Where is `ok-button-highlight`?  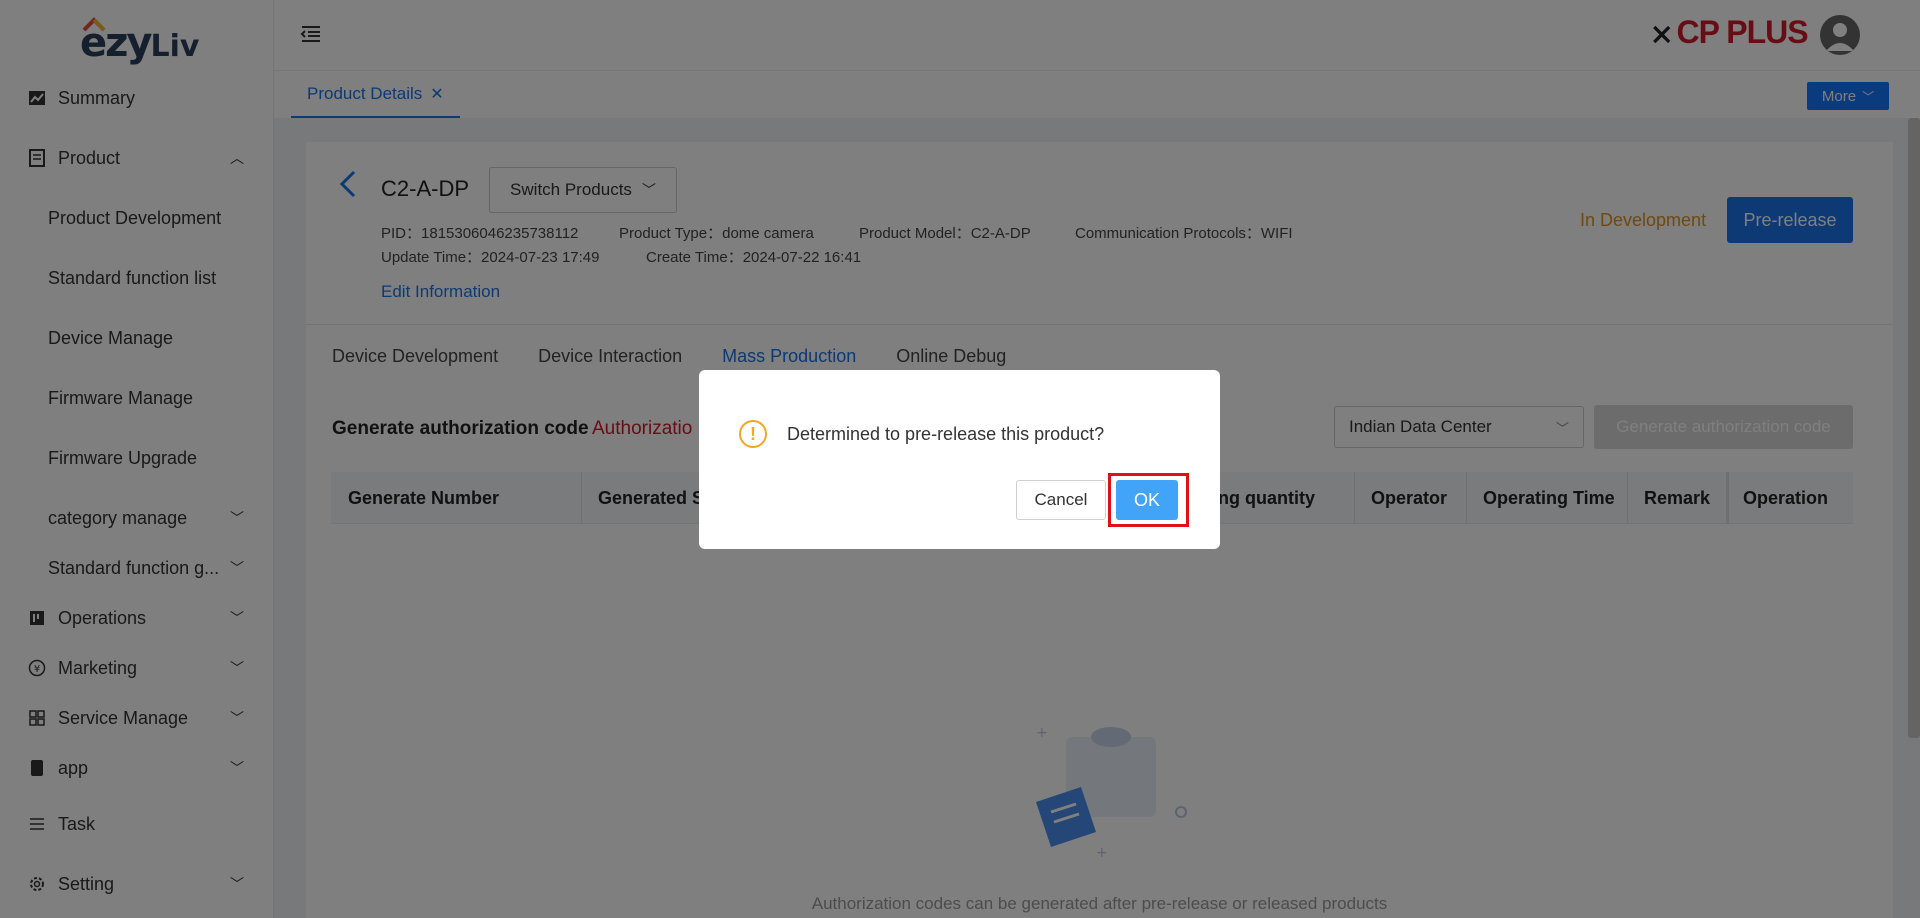 ok-button-highlight is located at coordinates (1148, 500).